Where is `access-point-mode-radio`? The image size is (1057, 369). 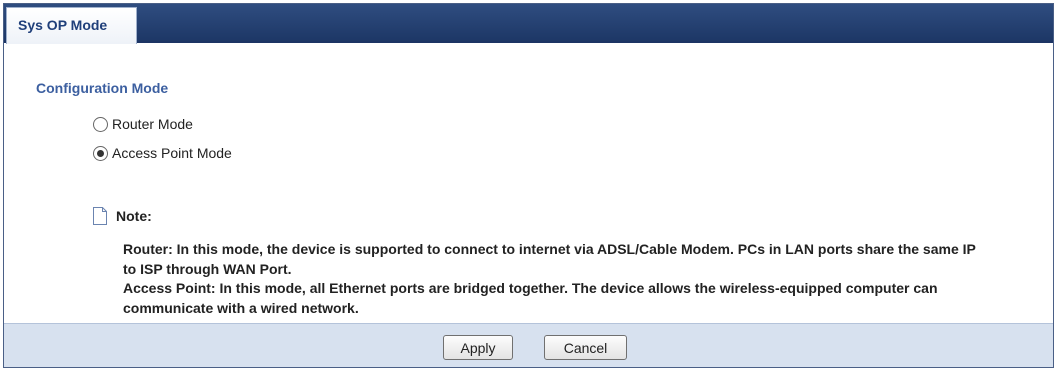
access-point-mode-radio is located at coordinates (100, 153).